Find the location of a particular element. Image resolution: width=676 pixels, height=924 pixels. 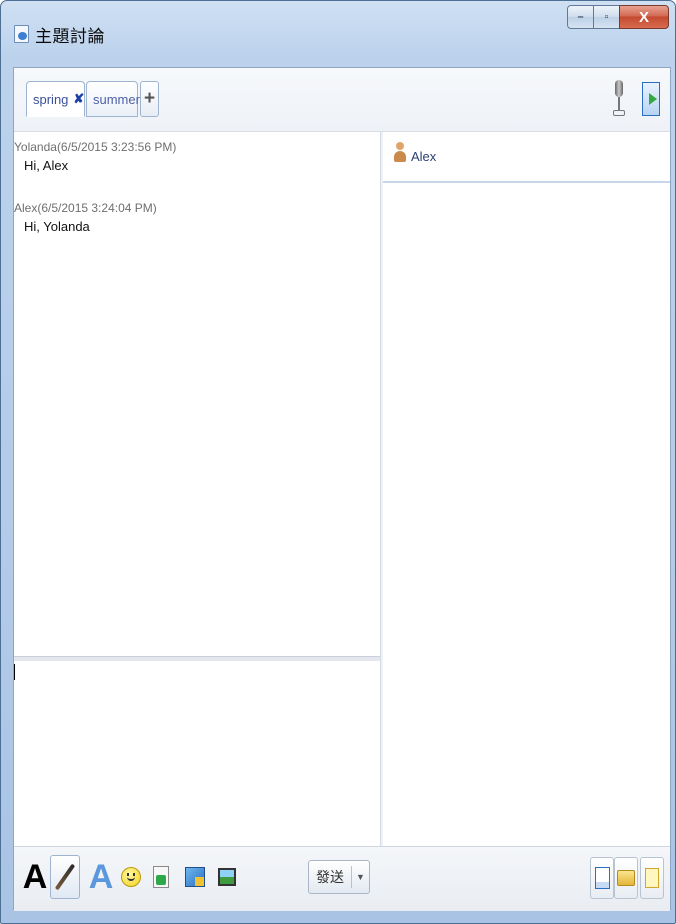

participant-item: Alex is located at coordinates (526, 157).